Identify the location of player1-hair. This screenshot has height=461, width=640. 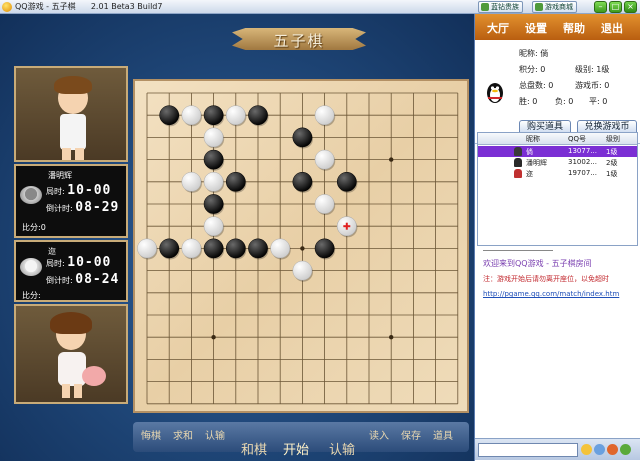
(73, 85).